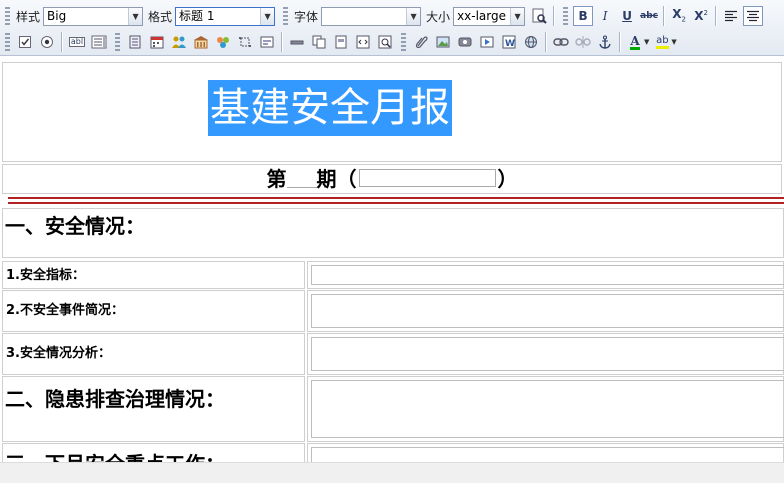 The image size is (784, 483). I want to click on format-select: 标题 1 ▼, so click(225, 16).